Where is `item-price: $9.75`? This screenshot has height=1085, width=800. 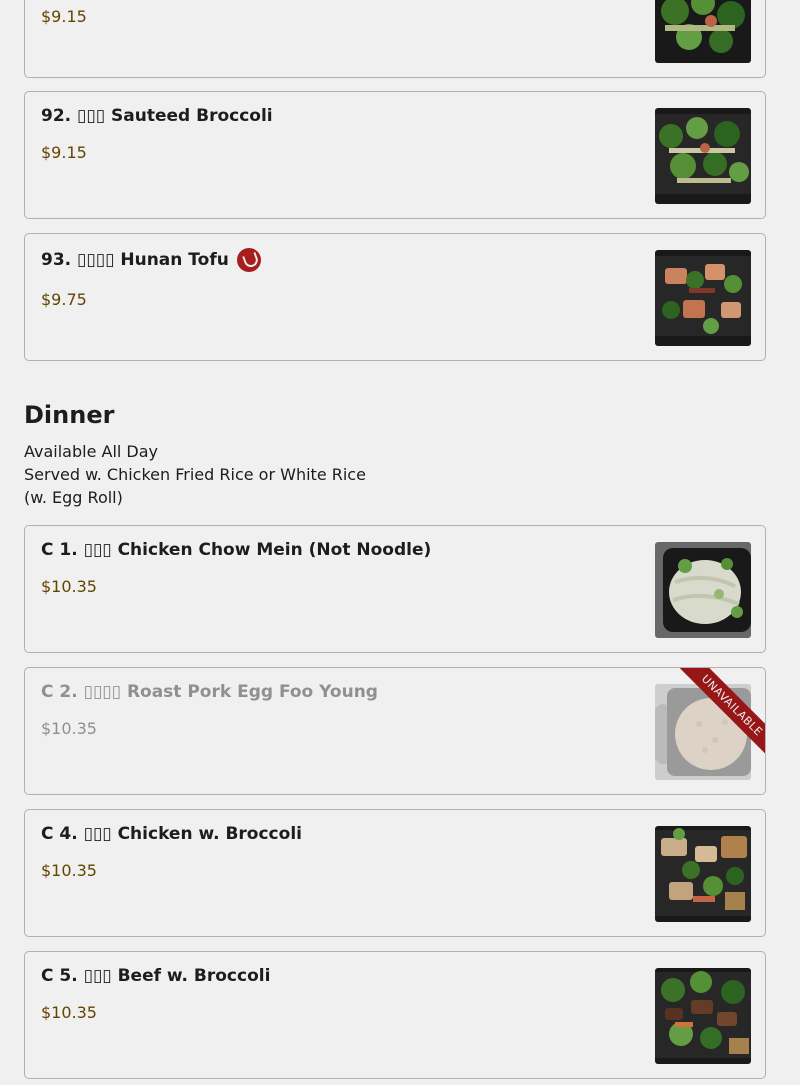
item-price: $9.75 is located at coordinates (64, 299).